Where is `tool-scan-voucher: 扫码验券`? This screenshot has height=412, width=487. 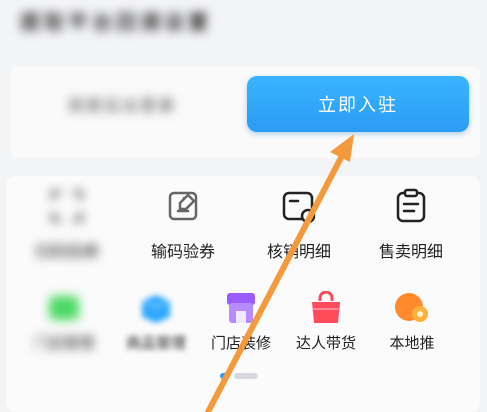
tool-scan-voucher: 扫码验券 is located at coordinates (67, 225).